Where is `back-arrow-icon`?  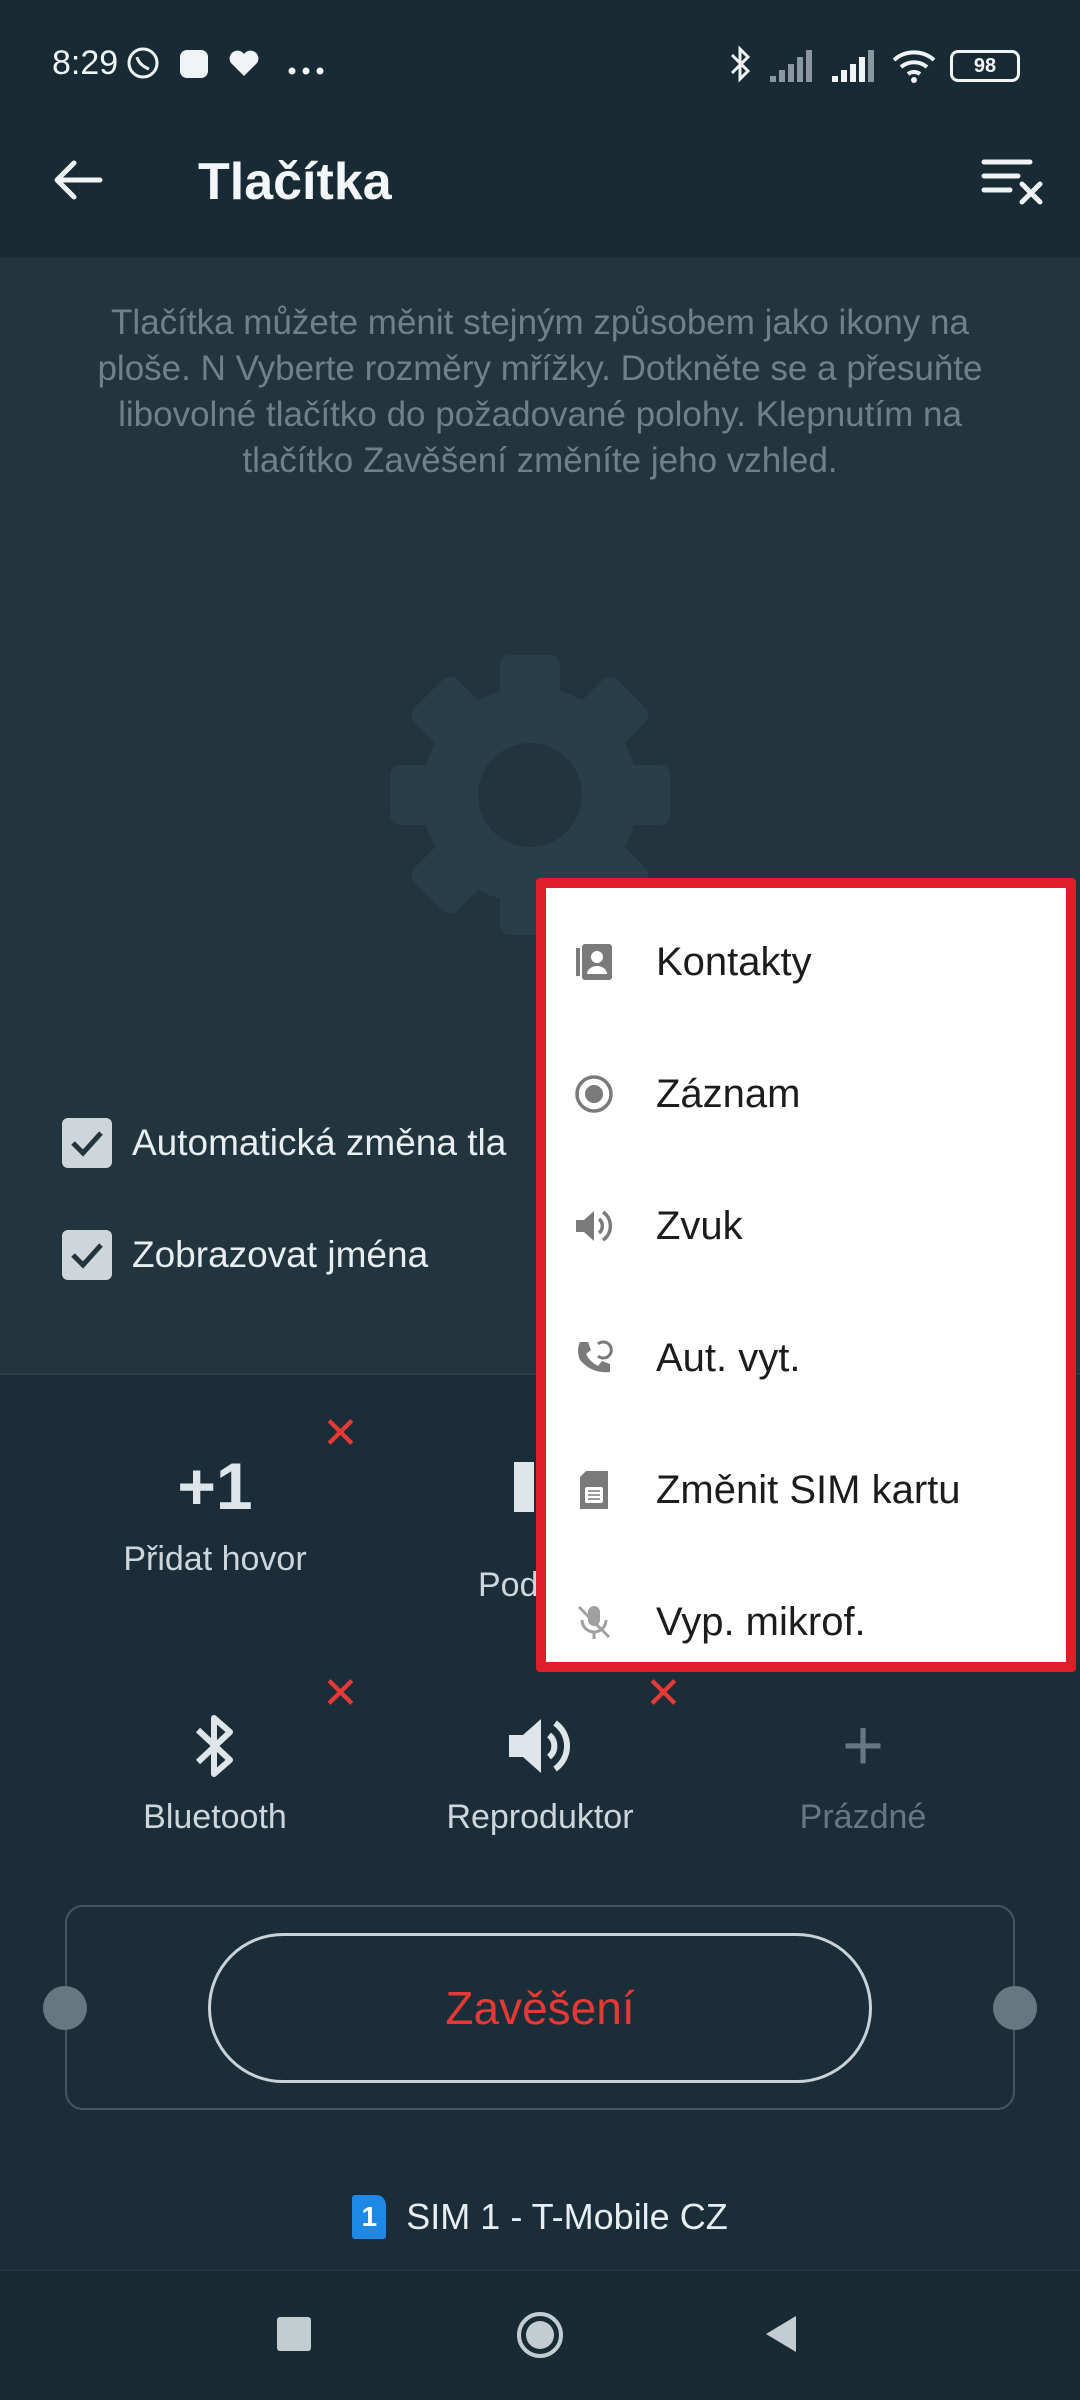
back-arrow-icon is located at coordinates (78, 182).